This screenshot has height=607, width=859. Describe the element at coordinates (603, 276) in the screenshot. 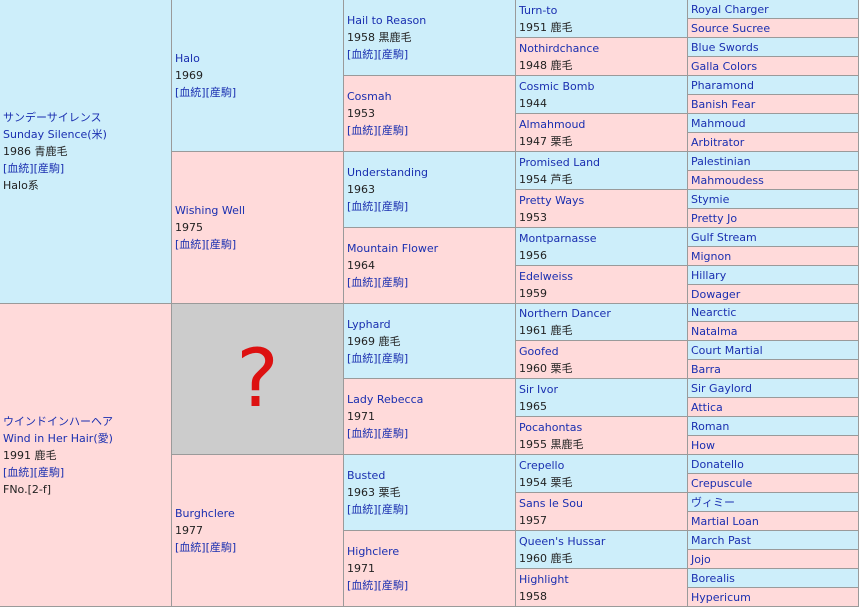

I see `horse-name-link: Edelweiss` at that location.